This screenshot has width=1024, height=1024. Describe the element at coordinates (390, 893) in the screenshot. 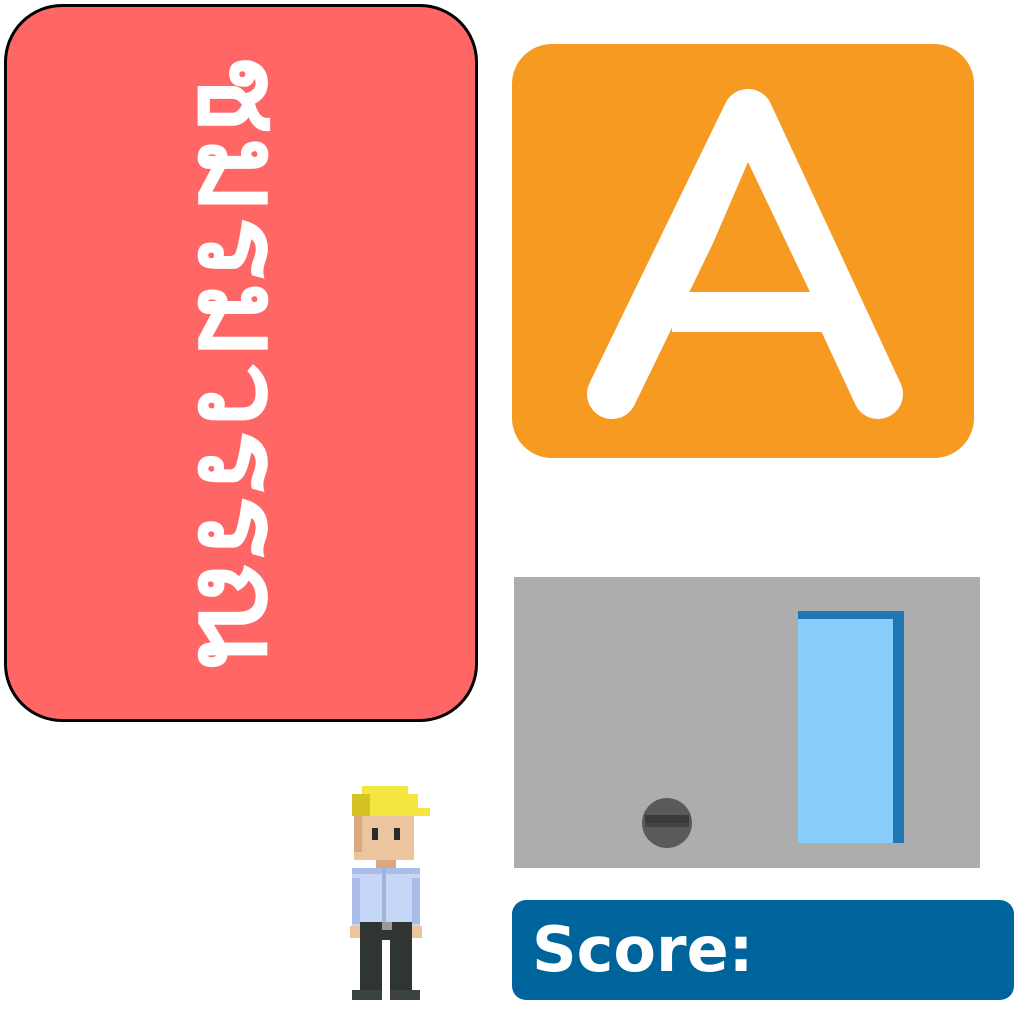

I see `construction-worker-icon` at that location.